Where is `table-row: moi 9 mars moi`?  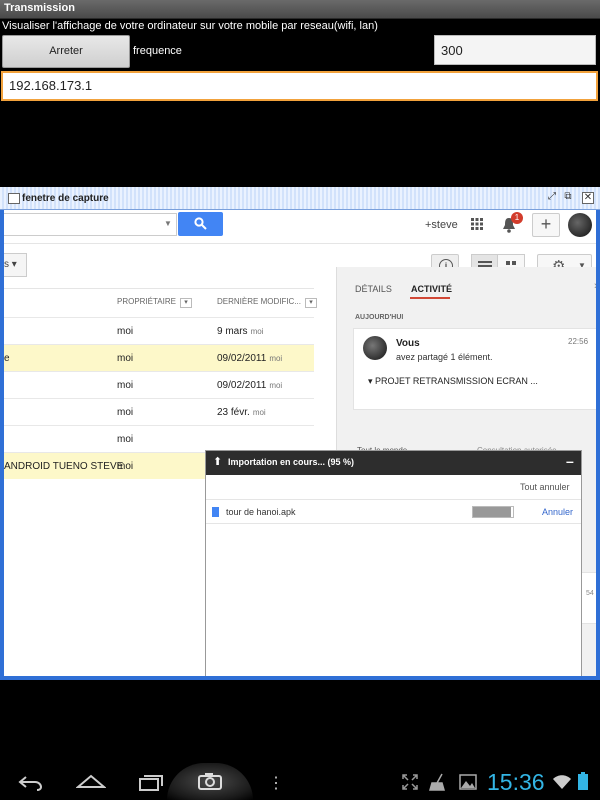 table-row: moi 9 mars moi is located at coordinates (159, 330).